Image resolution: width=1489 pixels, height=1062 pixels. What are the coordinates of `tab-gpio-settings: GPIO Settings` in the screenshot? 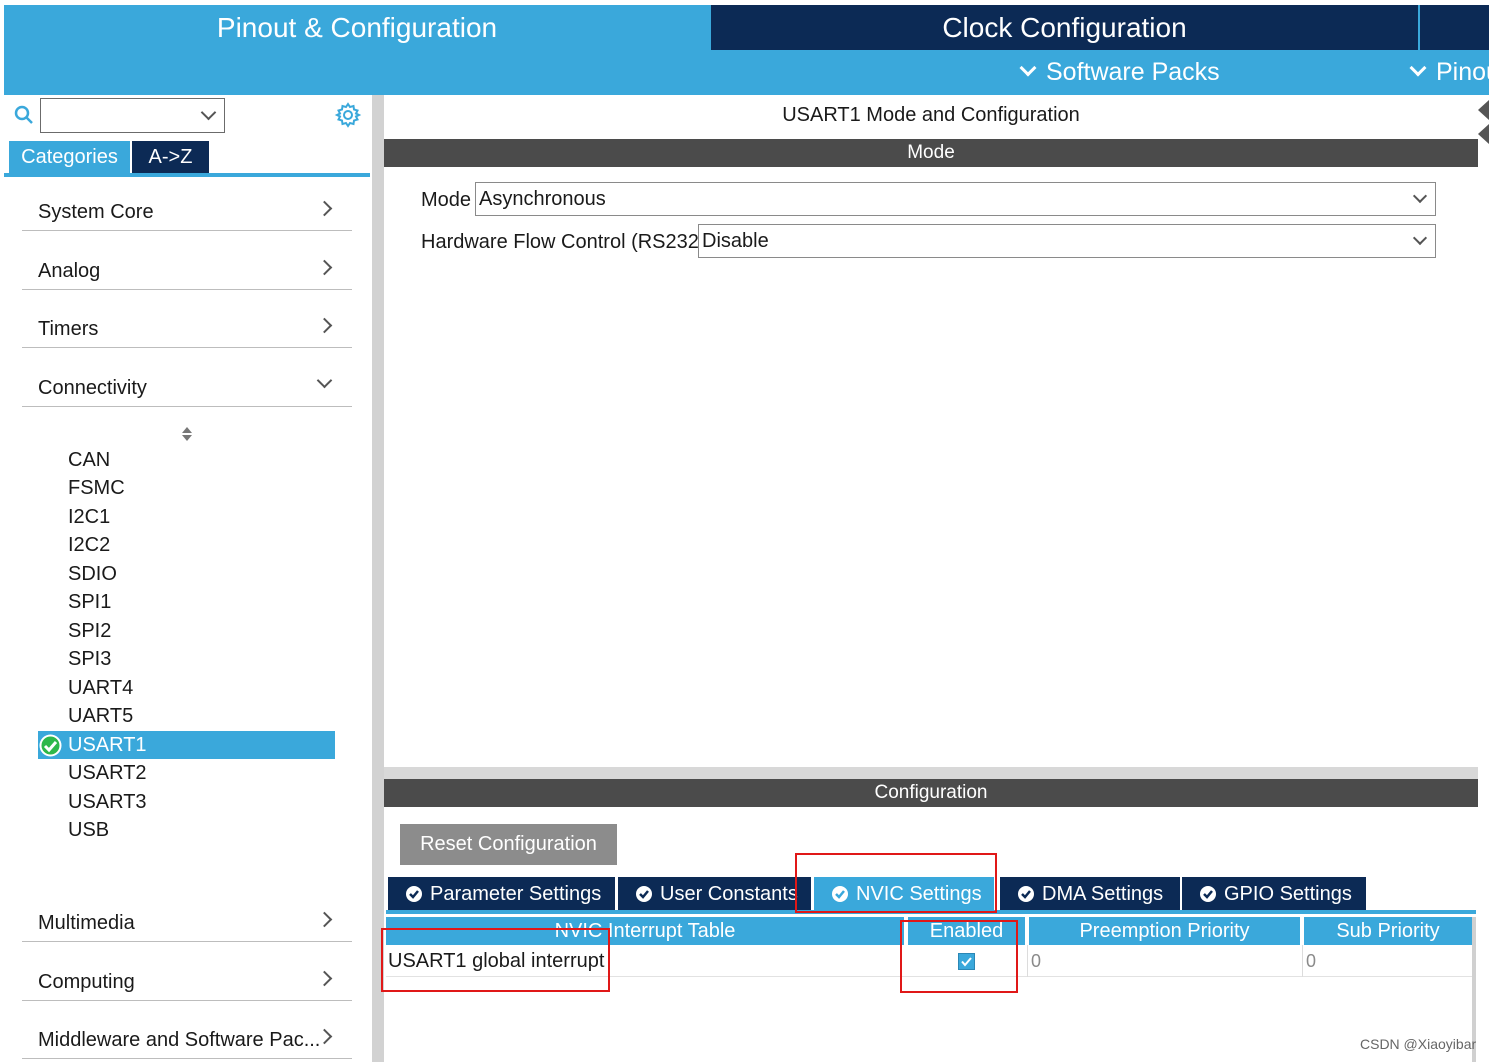 It's located at (1274, 894).